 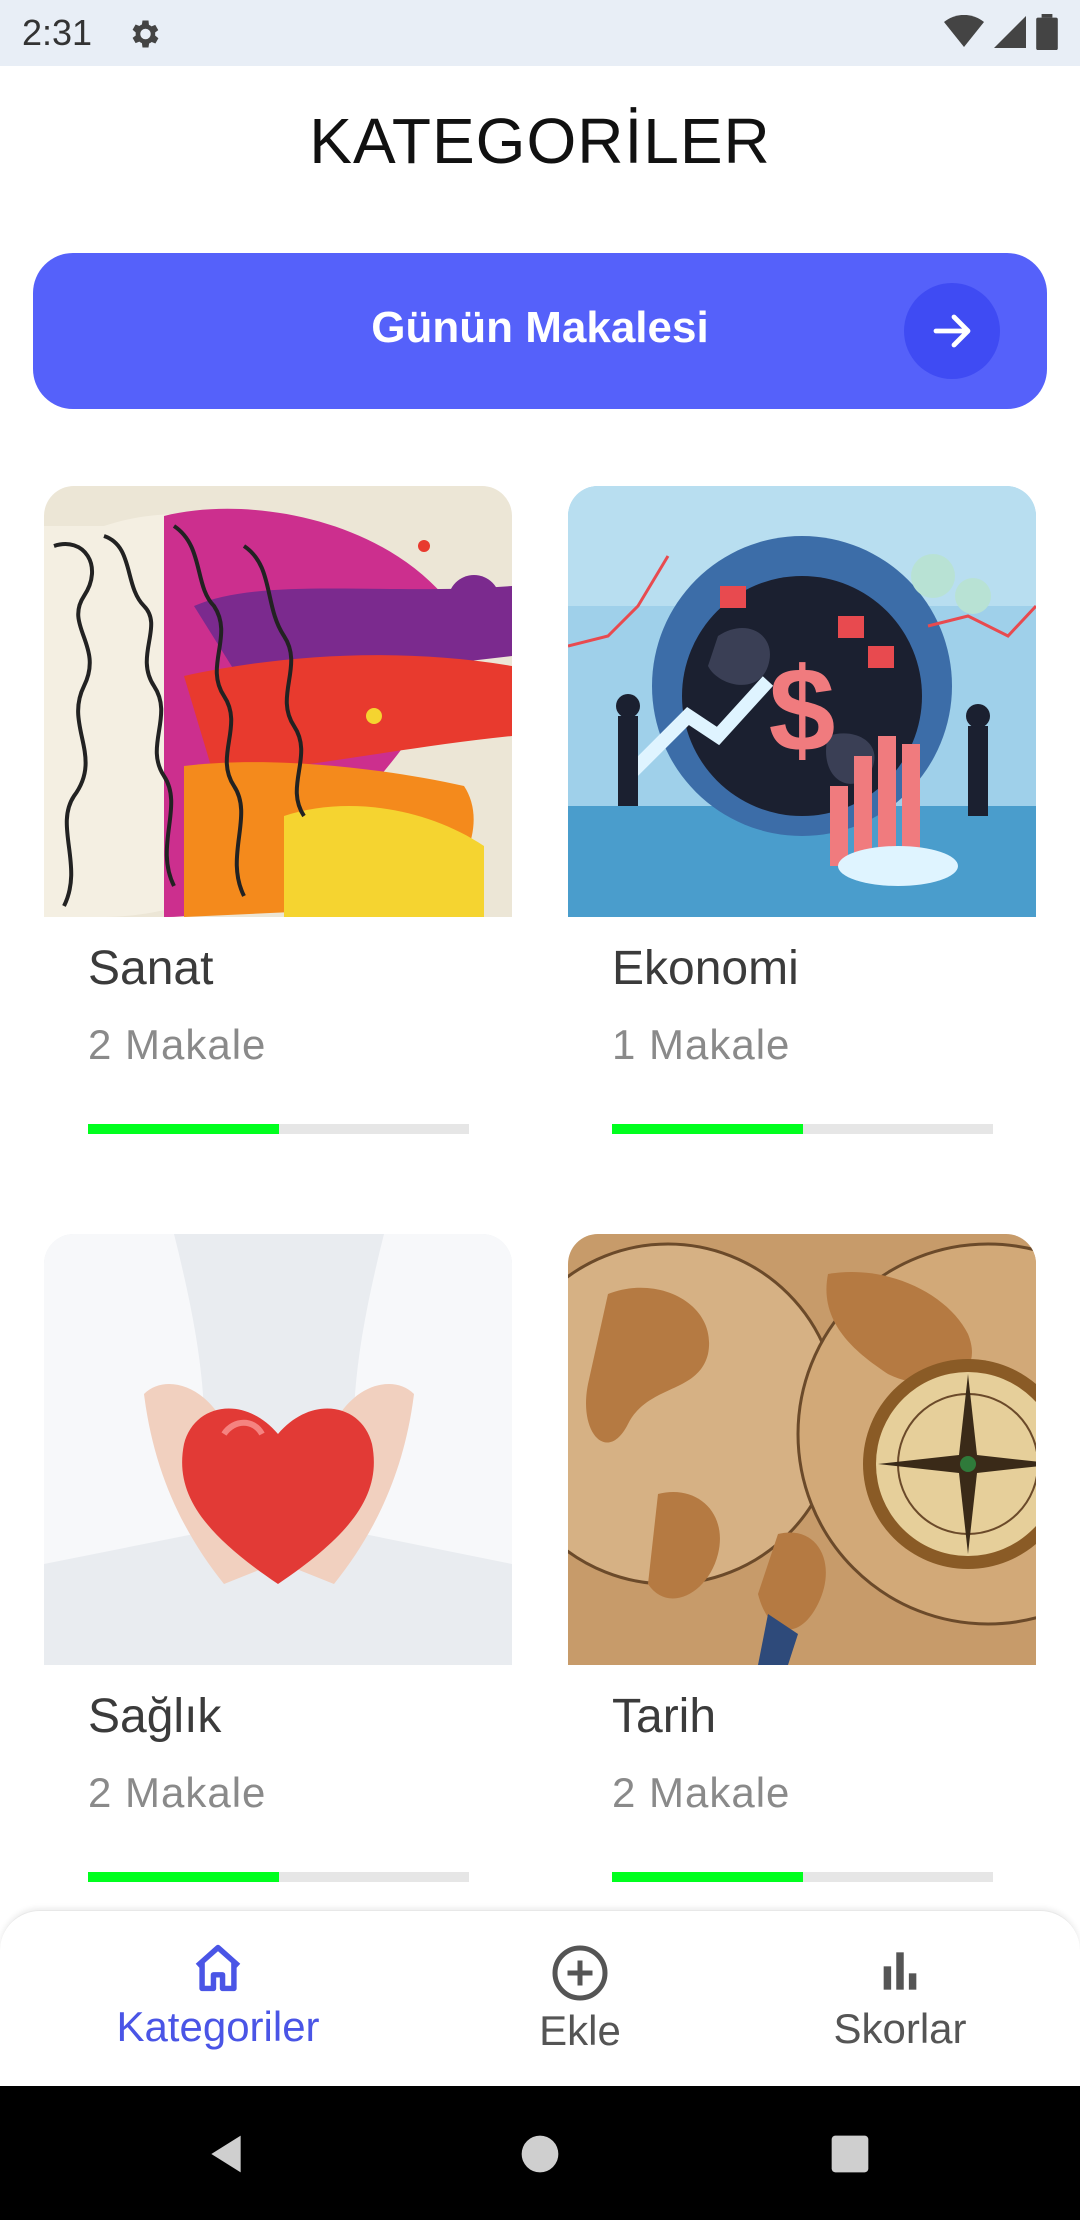 I want to click on category-card-saglik: Sağlık 2 Makale, so click(x=278, y=1574).